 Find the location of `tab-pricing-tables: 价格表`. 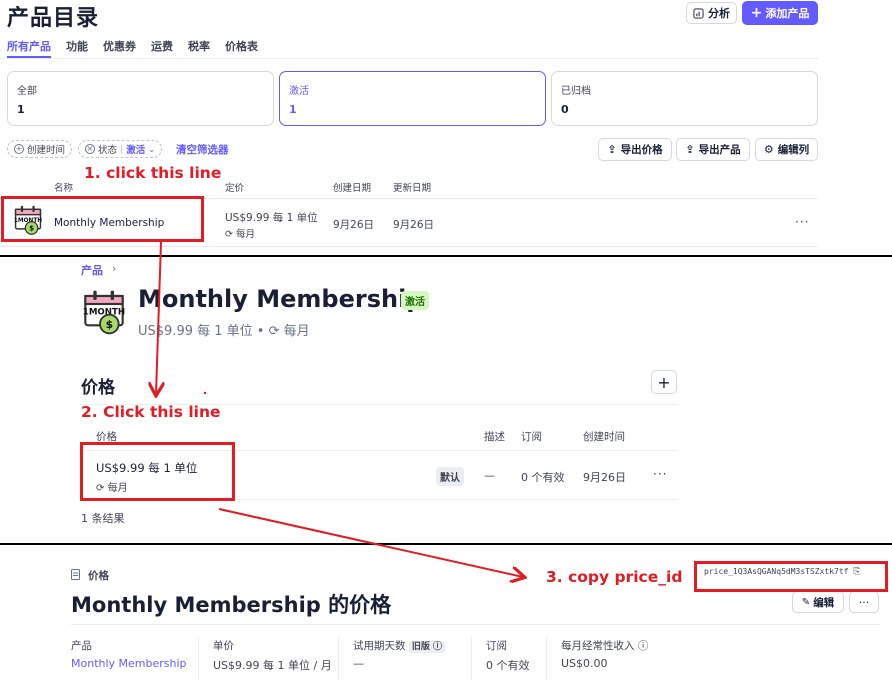

tab-pricing-tables: 价格表 is located at coordinates (241, 48).